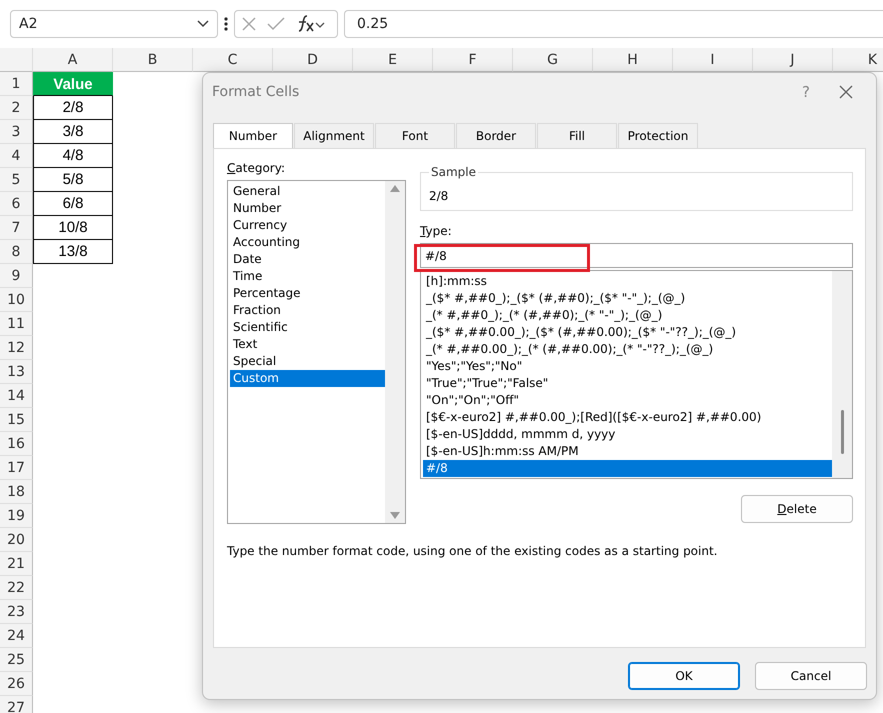 The height and width of the screenshot is (713, 883). I want to click on dialog-title: Format Cells, so click(256, 92).